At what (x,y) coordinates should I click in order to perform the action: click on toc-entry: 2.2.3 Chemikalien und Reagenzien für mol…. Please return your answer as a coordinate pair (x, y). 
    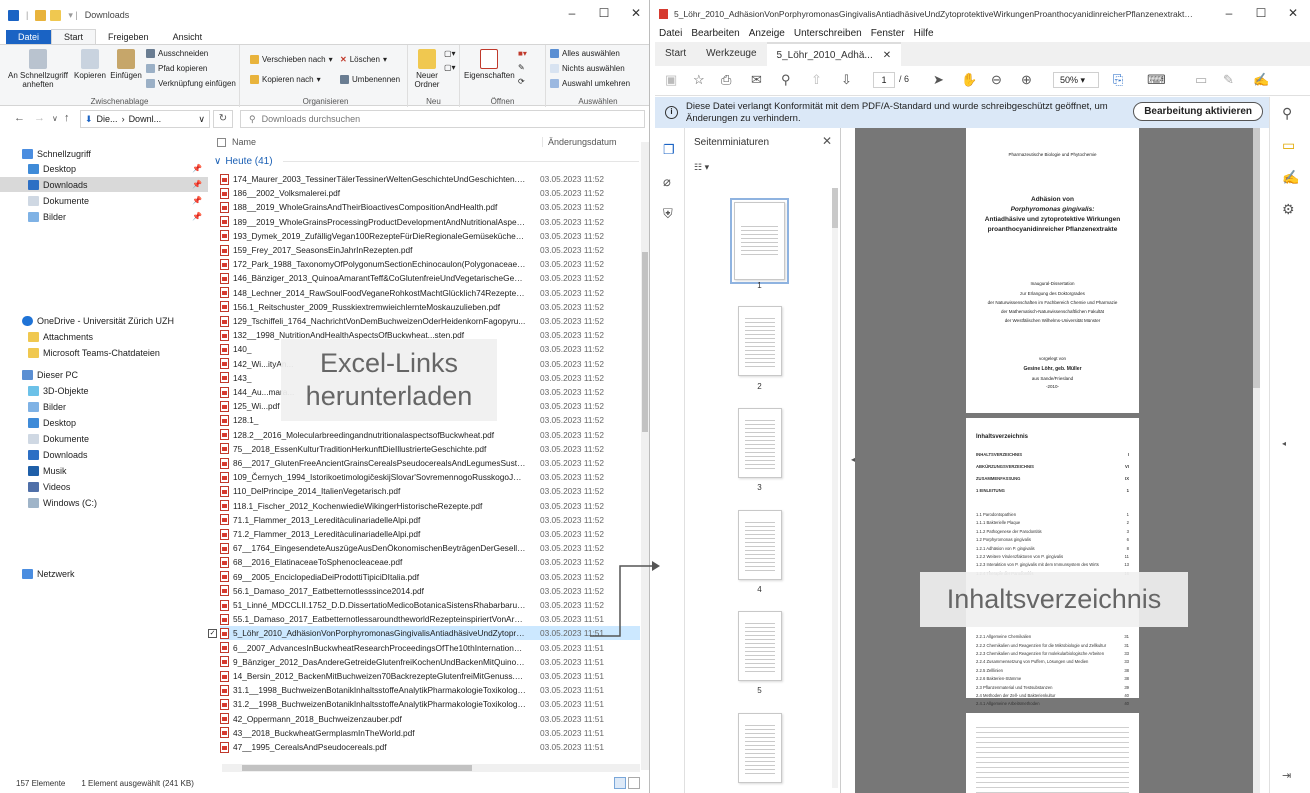
    Looking at the image, I should click on (1052, 653).